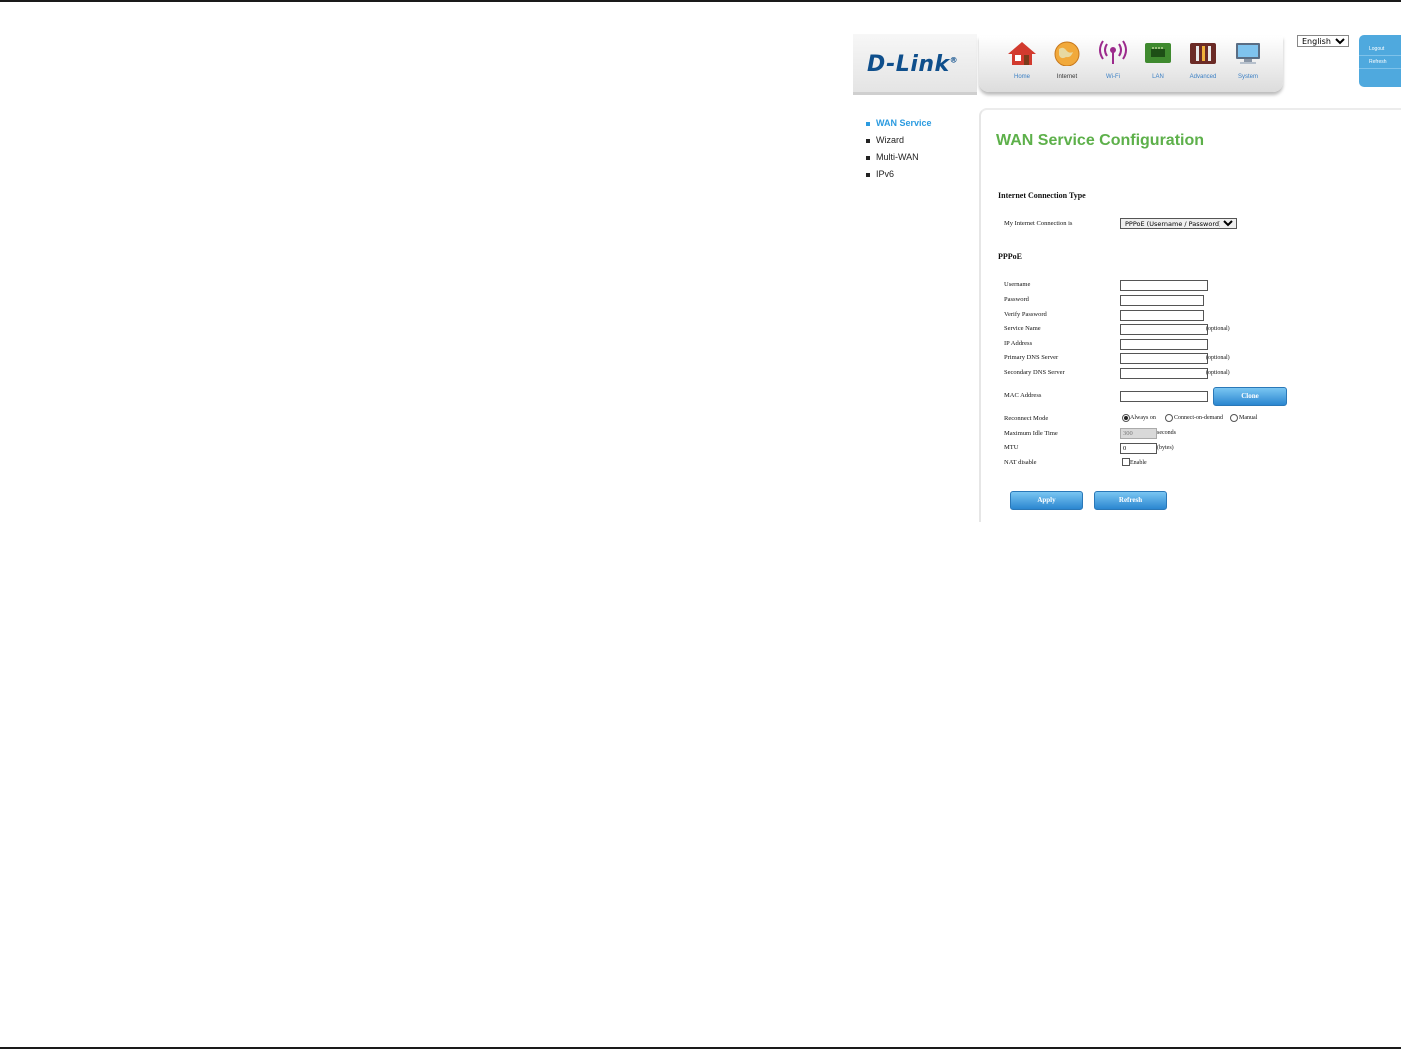 The width and height of the screenshot is (1401, 1051). I want to click on nav-internet: Internet, so click(1067, 62).